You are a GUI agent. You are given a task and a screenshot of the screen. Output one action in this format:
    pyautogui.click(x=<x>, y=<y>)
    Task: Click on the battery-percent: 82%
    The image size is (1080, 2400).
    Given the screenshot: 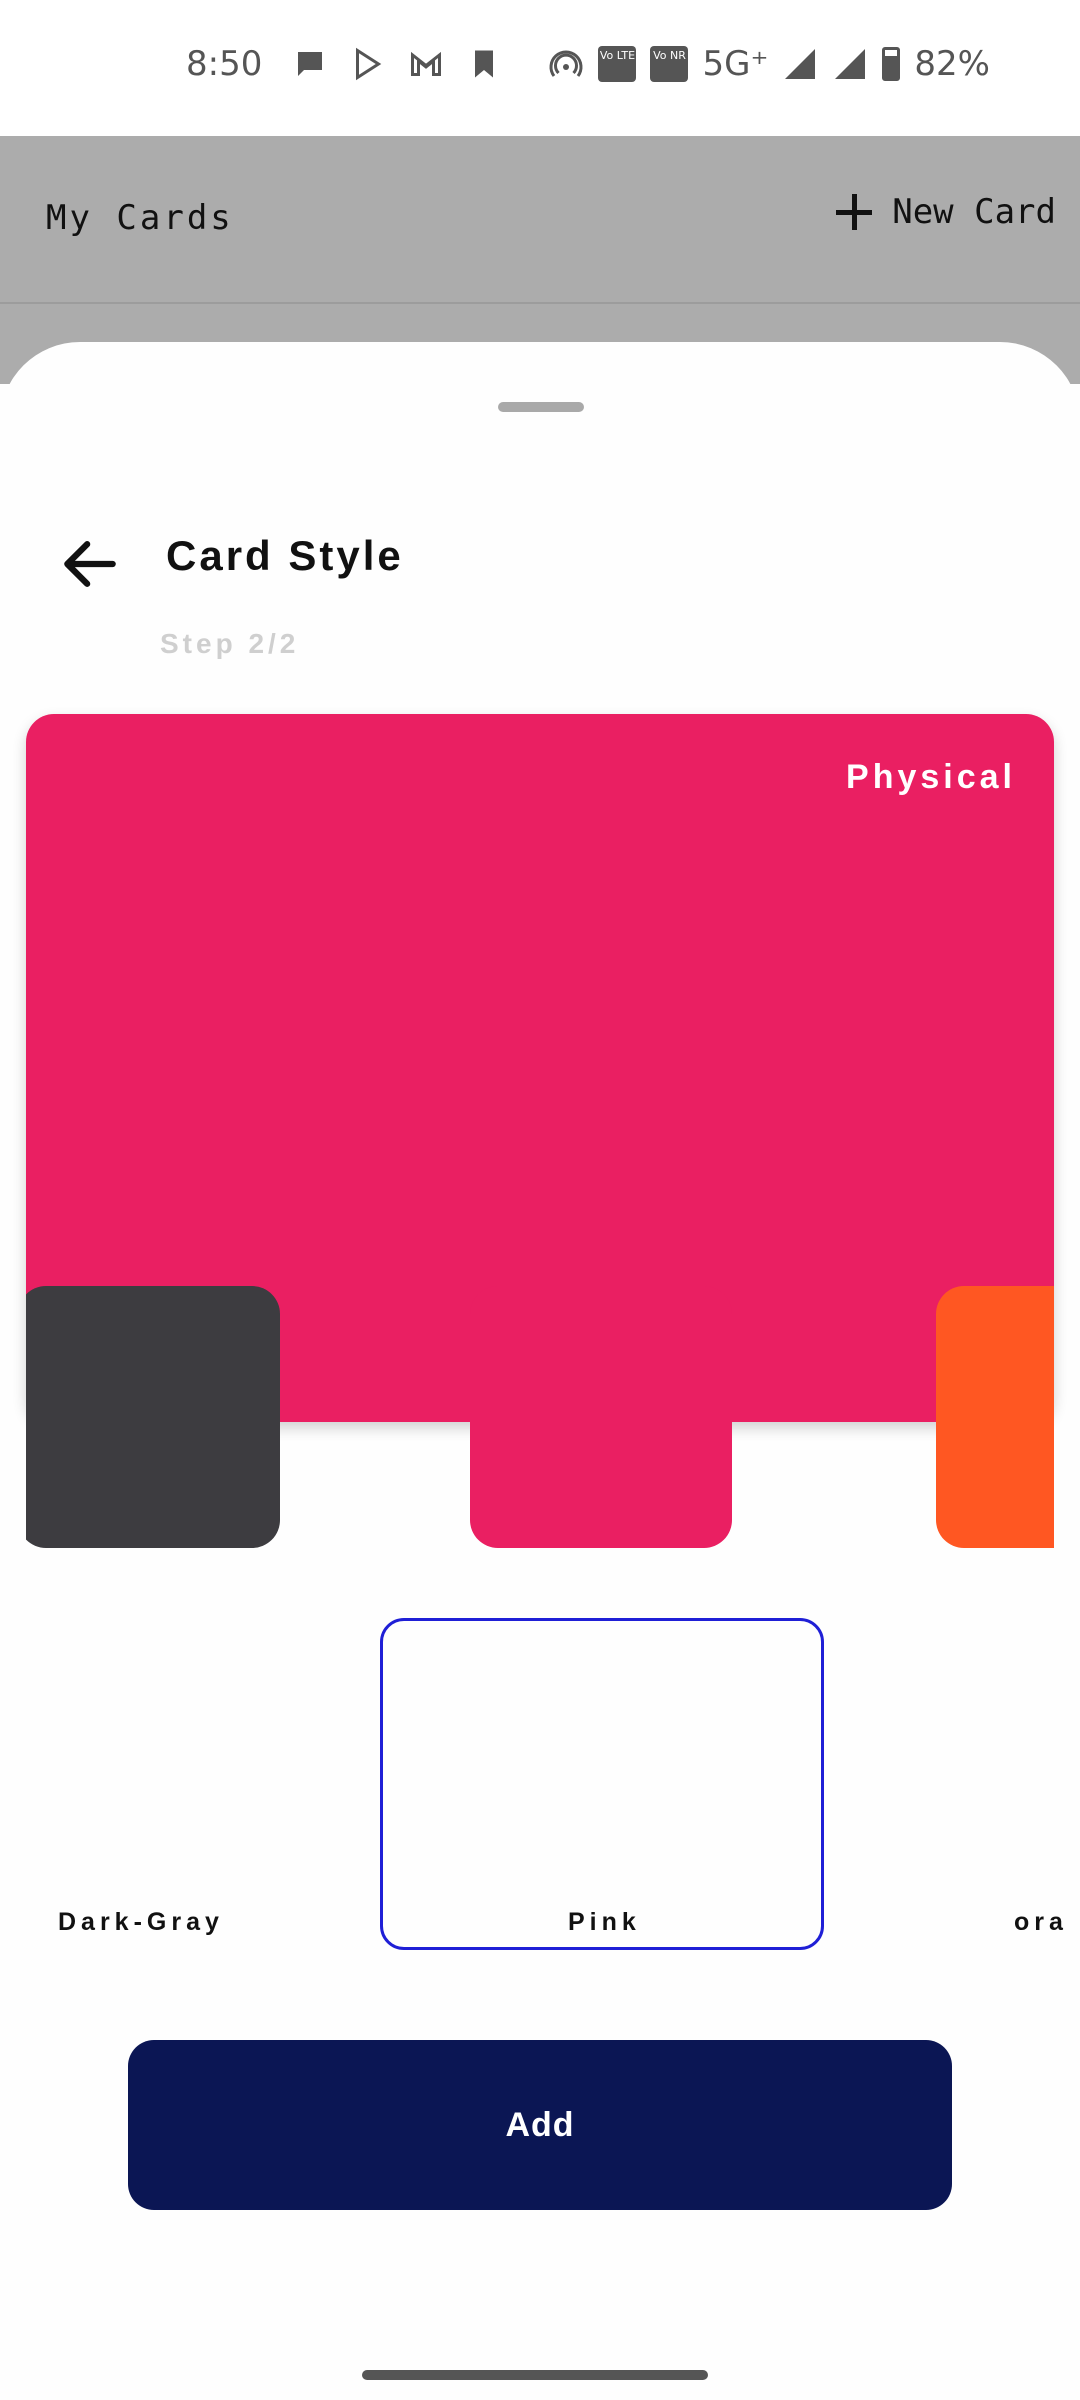 What is the action you would take?
    pyautogui.click(x=952, y=64)
    